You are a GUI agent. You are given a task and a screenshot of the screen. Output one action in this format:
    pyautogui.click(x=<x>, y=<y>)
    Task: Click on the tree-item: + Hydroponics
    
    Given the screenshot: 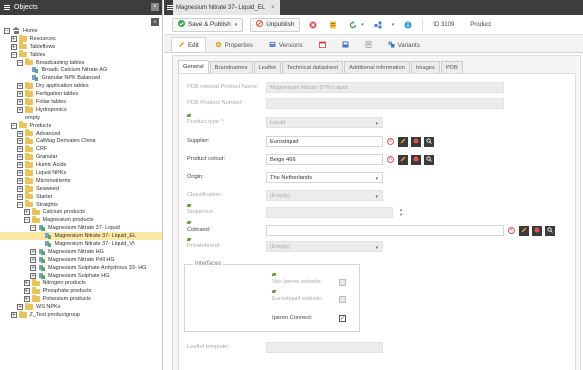 What is the action you would take?
    pyautogui.click(x=81, y=109)
    